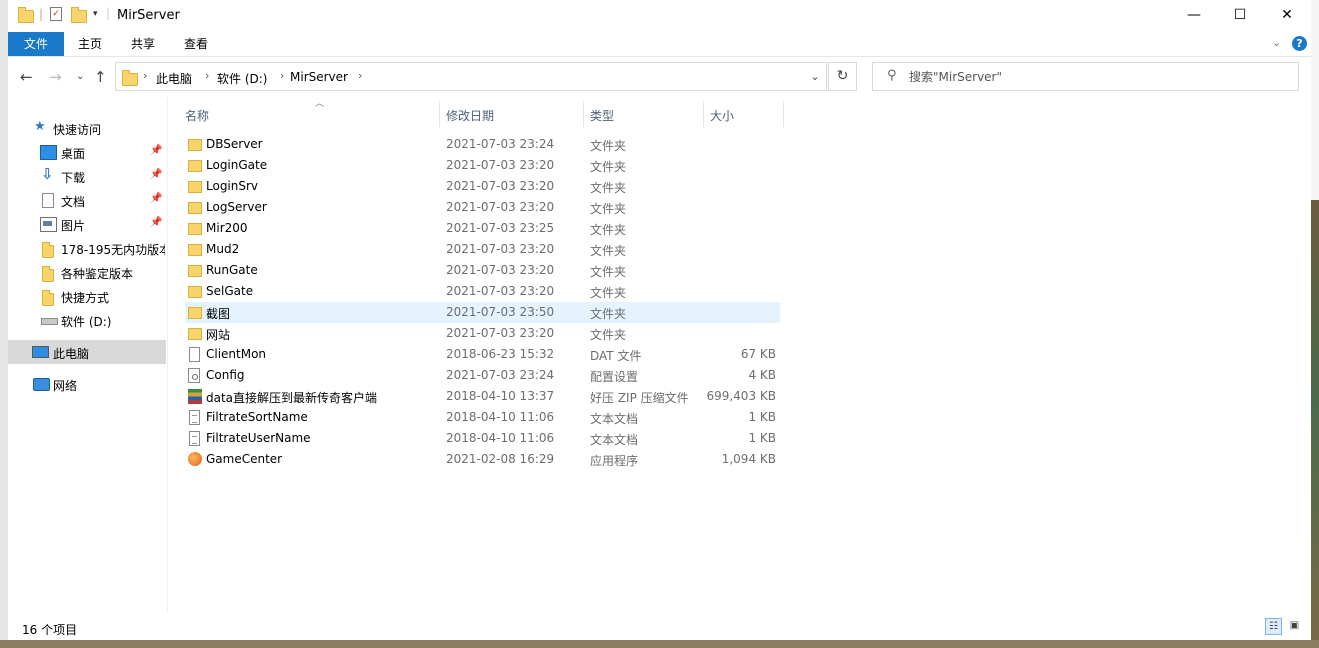 The height and width of the screenshot is (648, 1319). What do you see at coordinates (482, 438) in the screenshot?
I see `table-row: FiltrateUserName 2018-04-10 11:06 文本文档 1 KB` at bounding box center [482, 438].